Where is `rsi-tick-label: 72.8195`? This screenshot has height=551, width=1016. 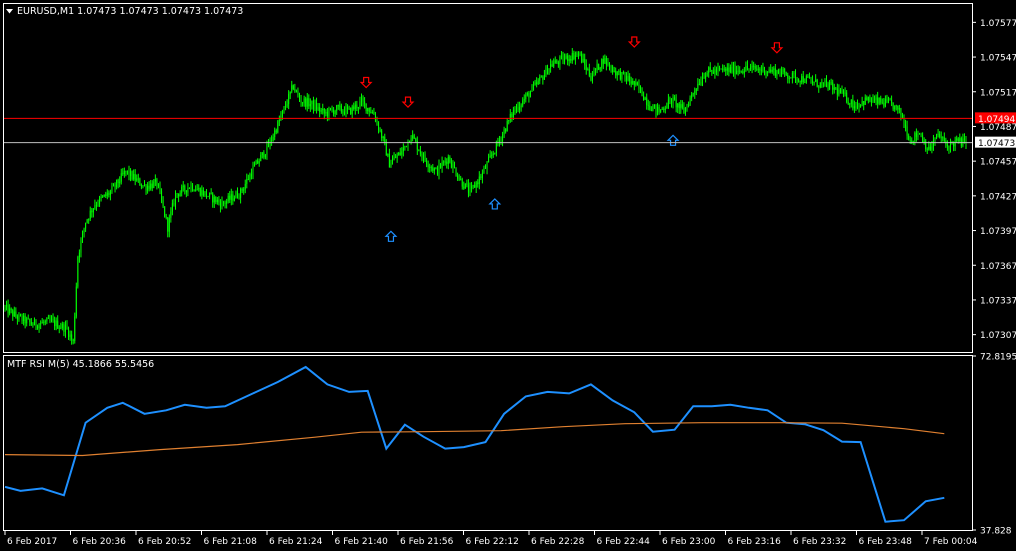
rsi-tick-label: 72.8195 is located at coordinates (998, 358).